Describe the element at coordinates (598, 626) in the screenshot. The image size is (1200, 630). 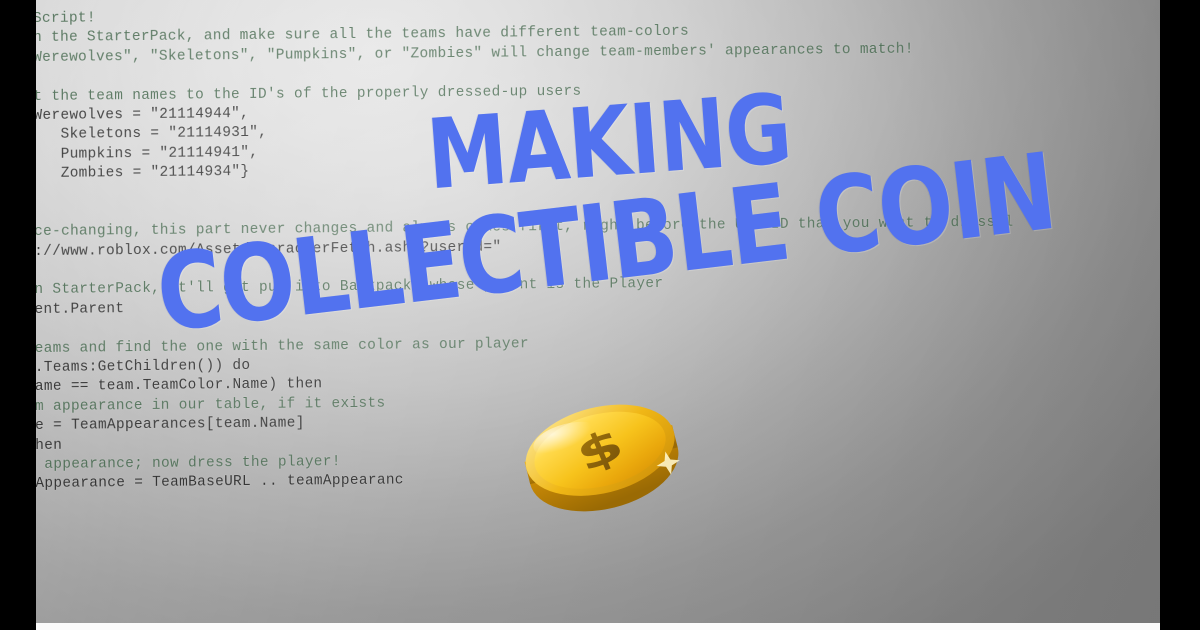
I see `screen-bottom-edge` at that location.